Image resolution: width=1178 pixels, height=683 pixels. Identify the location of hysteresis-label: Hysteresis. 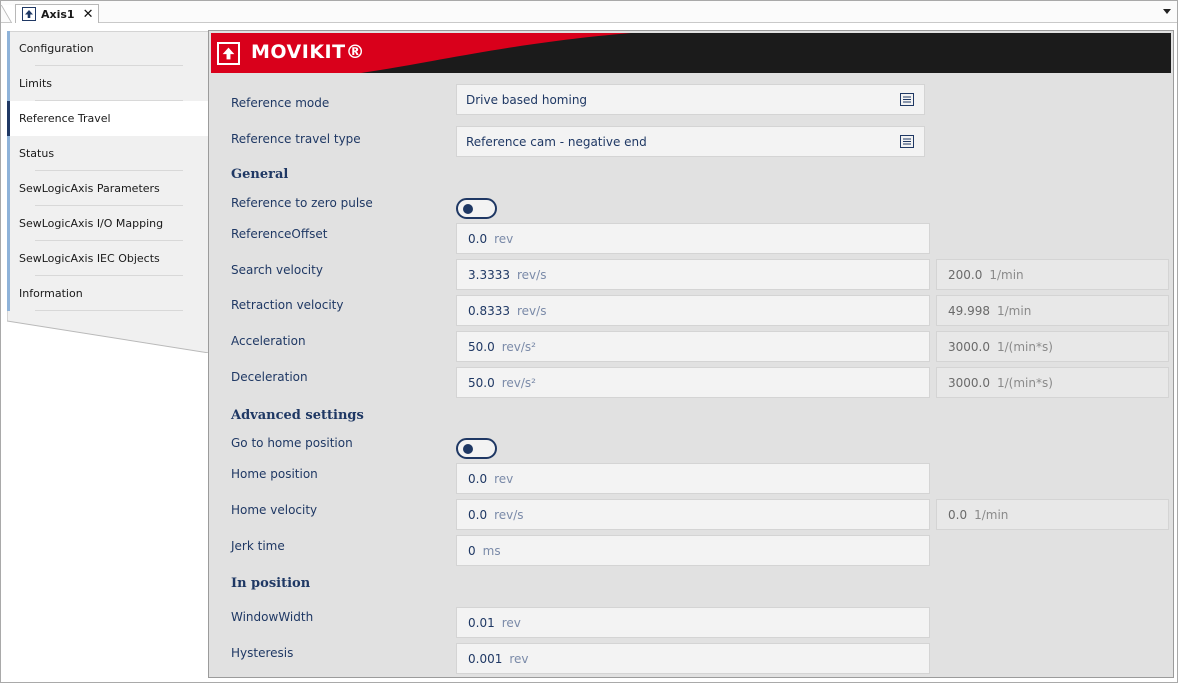
(262, 653).